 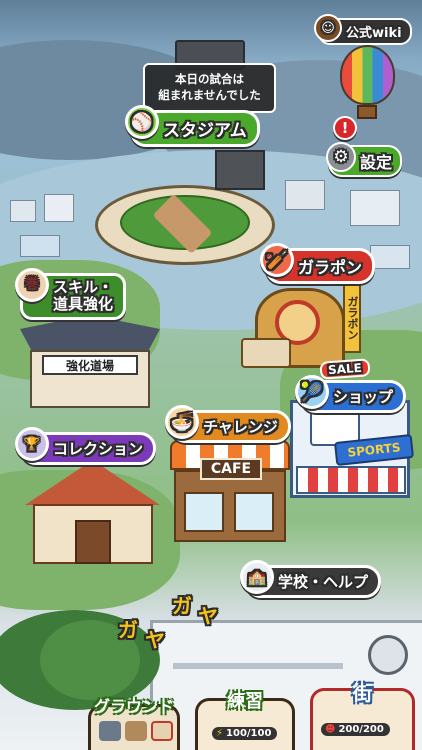 What do you see at coordinates (300, 325) in the screenshot?
I see `gacha-building: ガラポン` at bounding box center [300, 325].